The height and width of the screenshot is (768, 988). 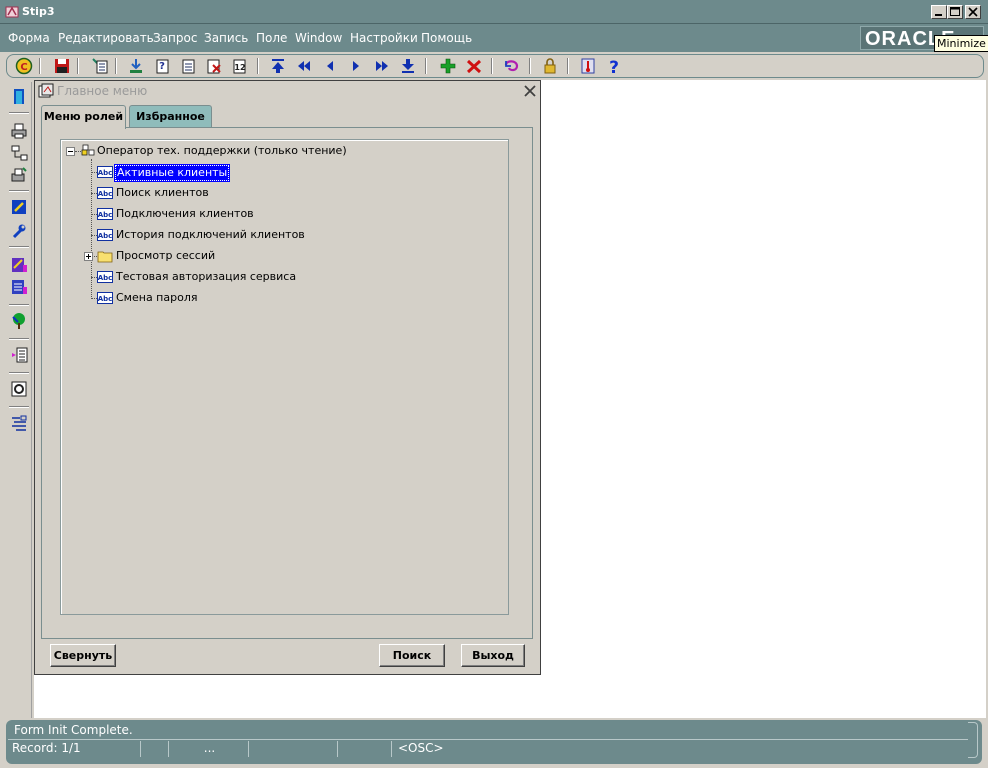 I want to click on tree-item-label: Просмотр сессий, so click(x=166, y=255).